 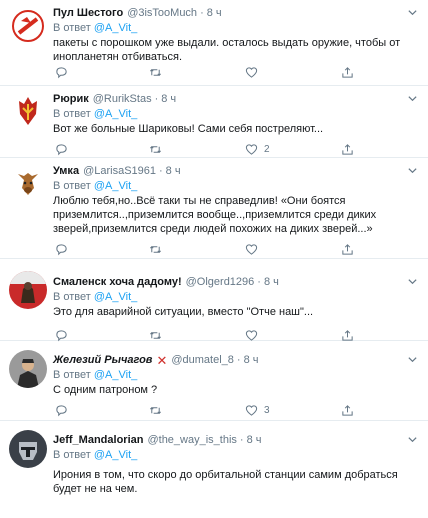 I want to click on author-name: Рюрик, so click(x=71, y=99).